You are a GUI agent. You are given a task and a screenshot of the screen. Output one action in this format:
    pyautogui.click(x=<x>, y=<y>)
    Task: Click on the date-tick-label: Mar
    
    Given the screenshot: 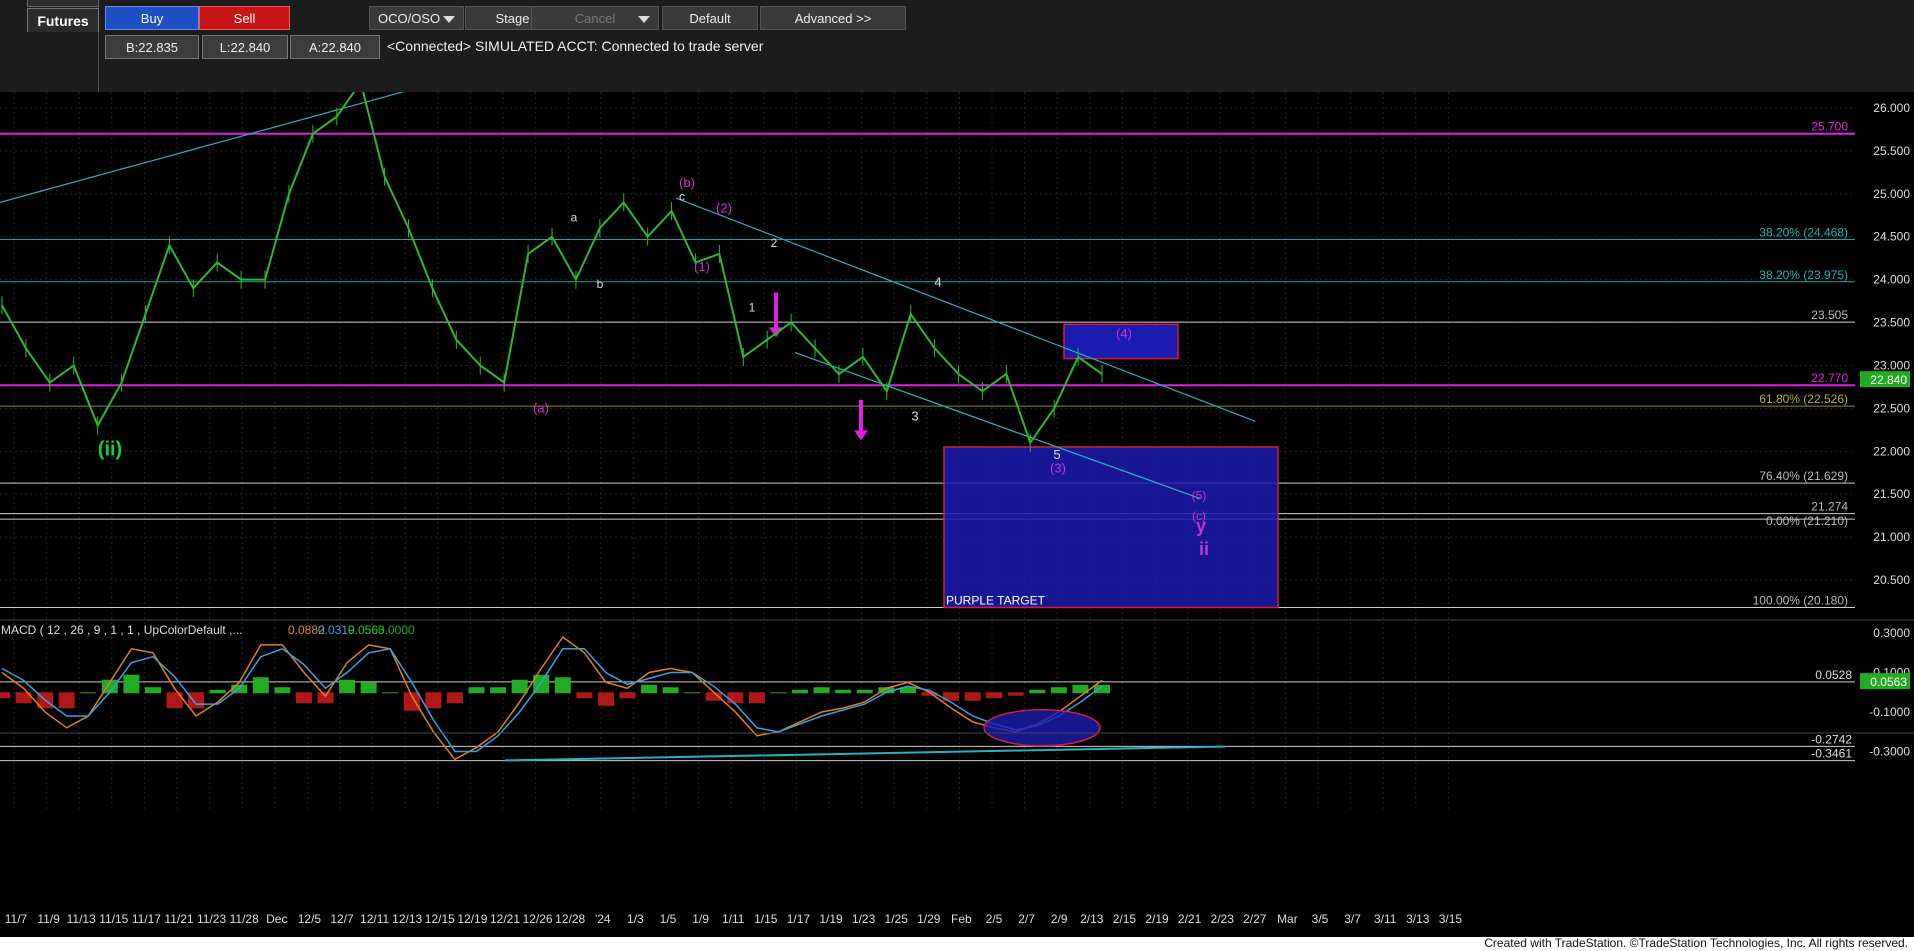 What is the action you would take?
    pyautogui.click(x=1287, y=919)
    